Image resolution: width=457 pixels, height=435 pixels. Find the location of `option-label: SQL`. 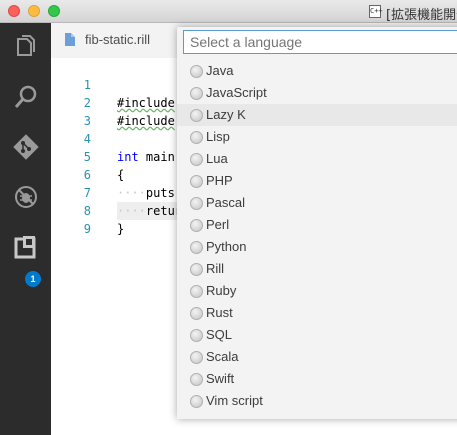

option-label: SQL is located at coordinates (219, 334).